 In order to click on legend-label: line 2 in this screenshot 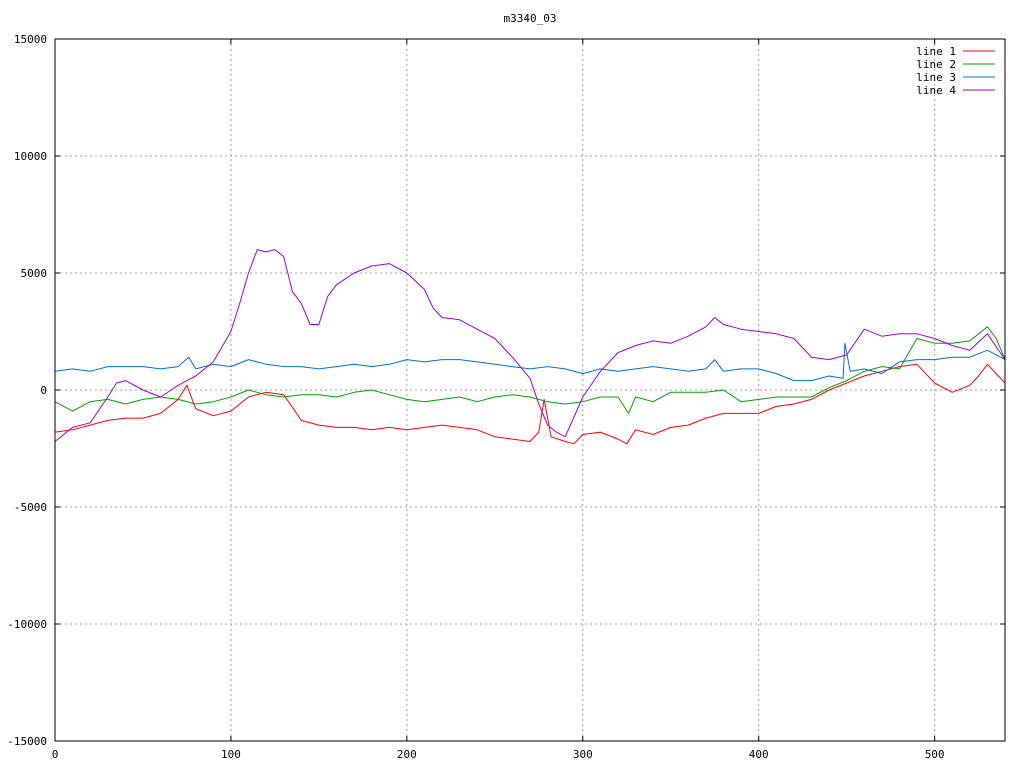, I will do `click(936, 64)`.